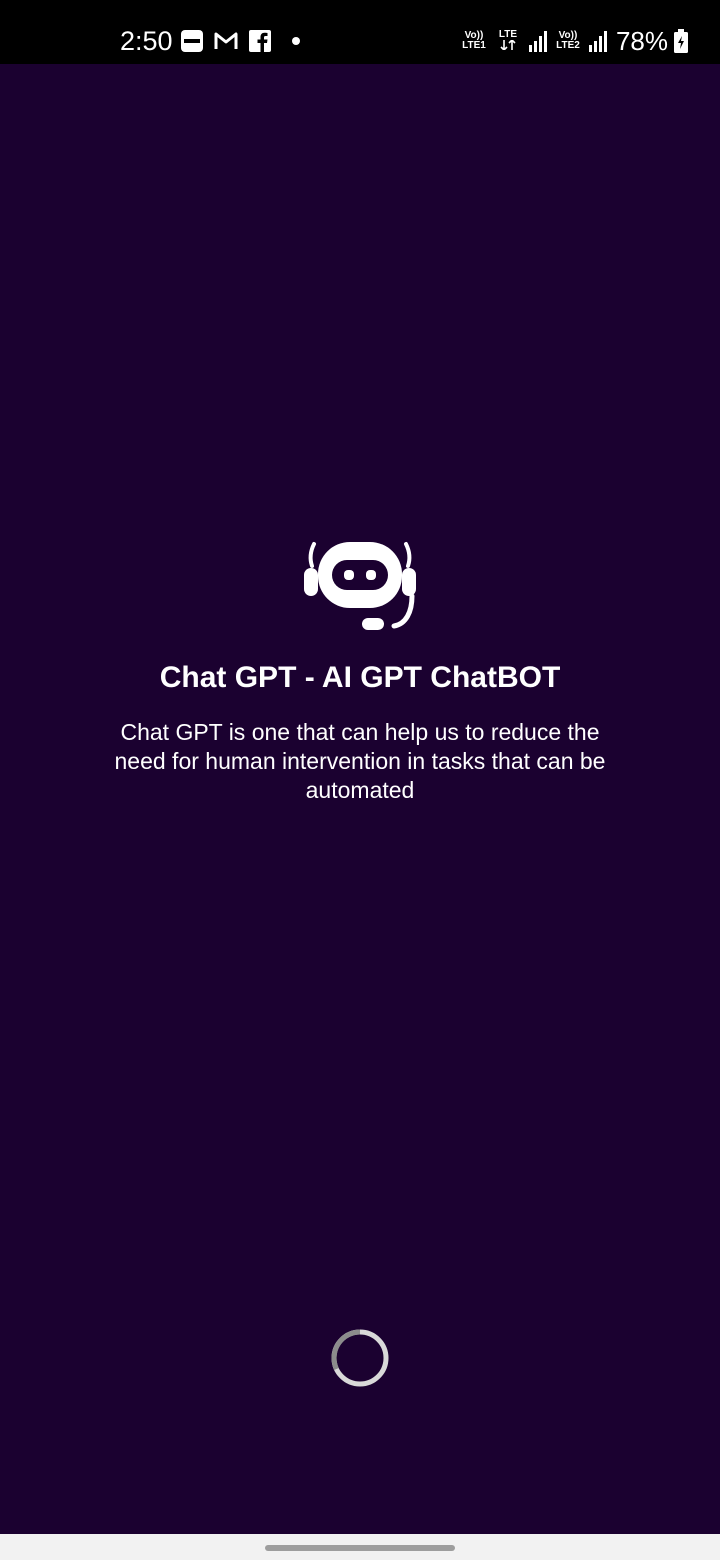 This screenshot has height=1560, width=720. I want to click on sim2-volte-indicator: Vo)) LTE2, so click(568, 40).